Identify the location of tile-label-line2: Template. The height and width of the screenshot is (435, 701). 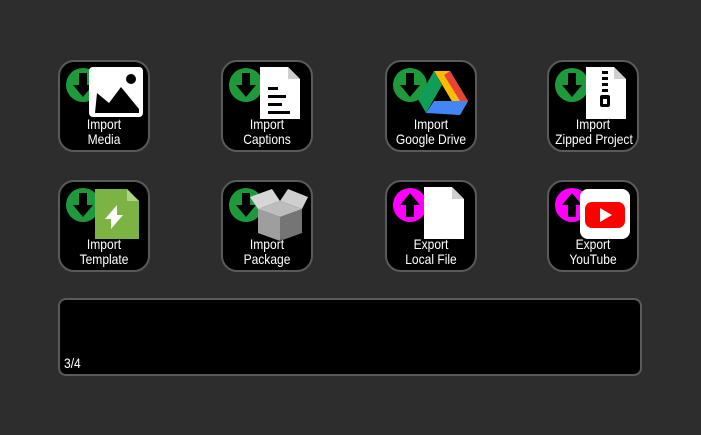
(104, 259).